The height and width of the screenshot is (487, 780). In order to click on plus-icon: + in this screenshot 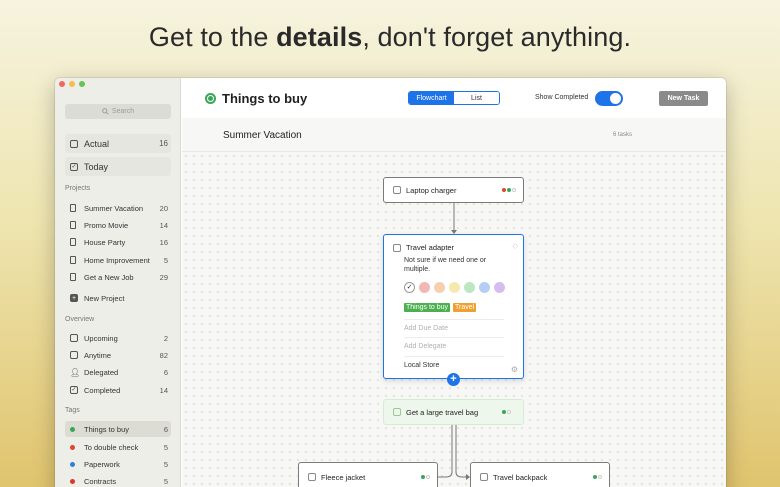, I will do `click(74, 298)`.